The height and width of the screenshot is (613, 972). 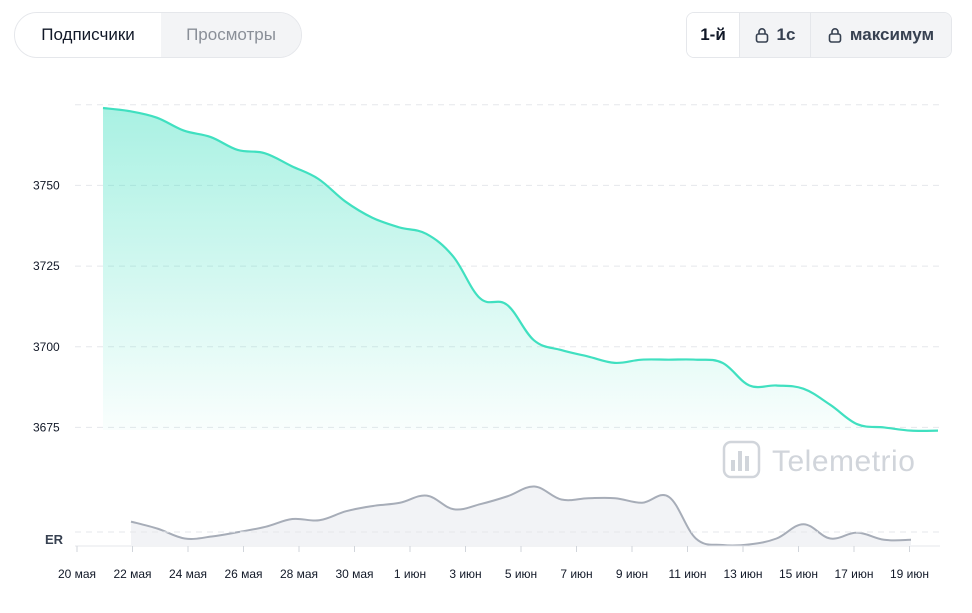 I want to click on x-tick-label: 1 июн, so click(x=410, y=574).